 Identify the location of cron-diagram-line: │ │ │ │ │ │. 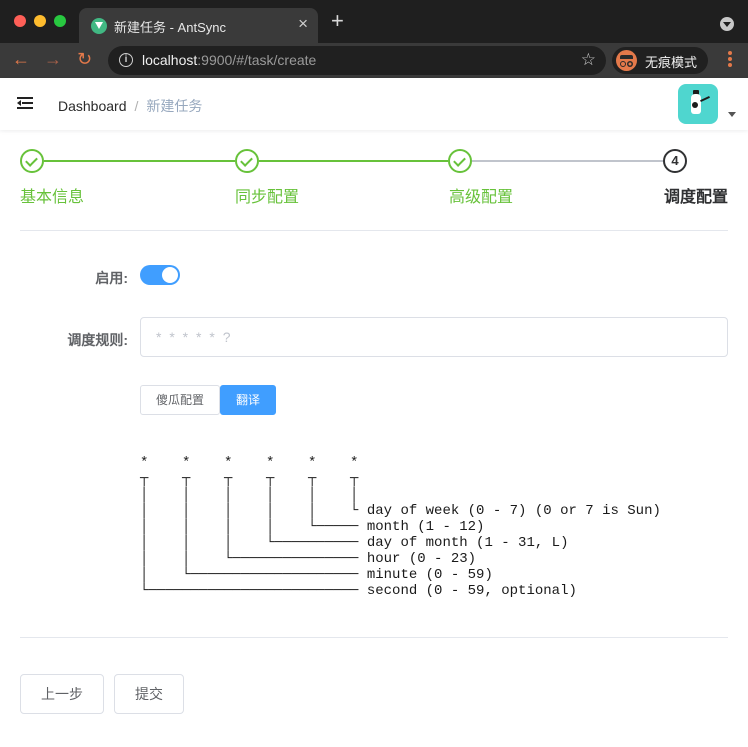
(249, 495).